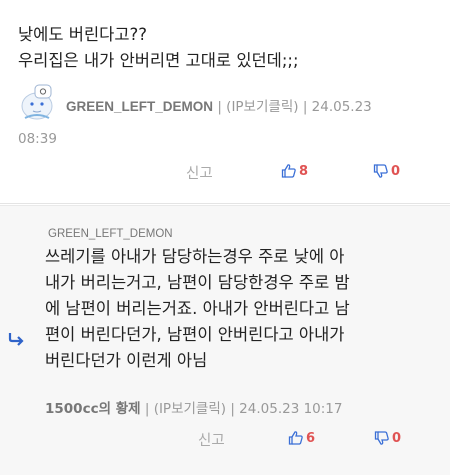  What do you see at coordinates (311, 438) in the screenshot?
I see `upvote-count: 6` at bounding box center [311, 438].